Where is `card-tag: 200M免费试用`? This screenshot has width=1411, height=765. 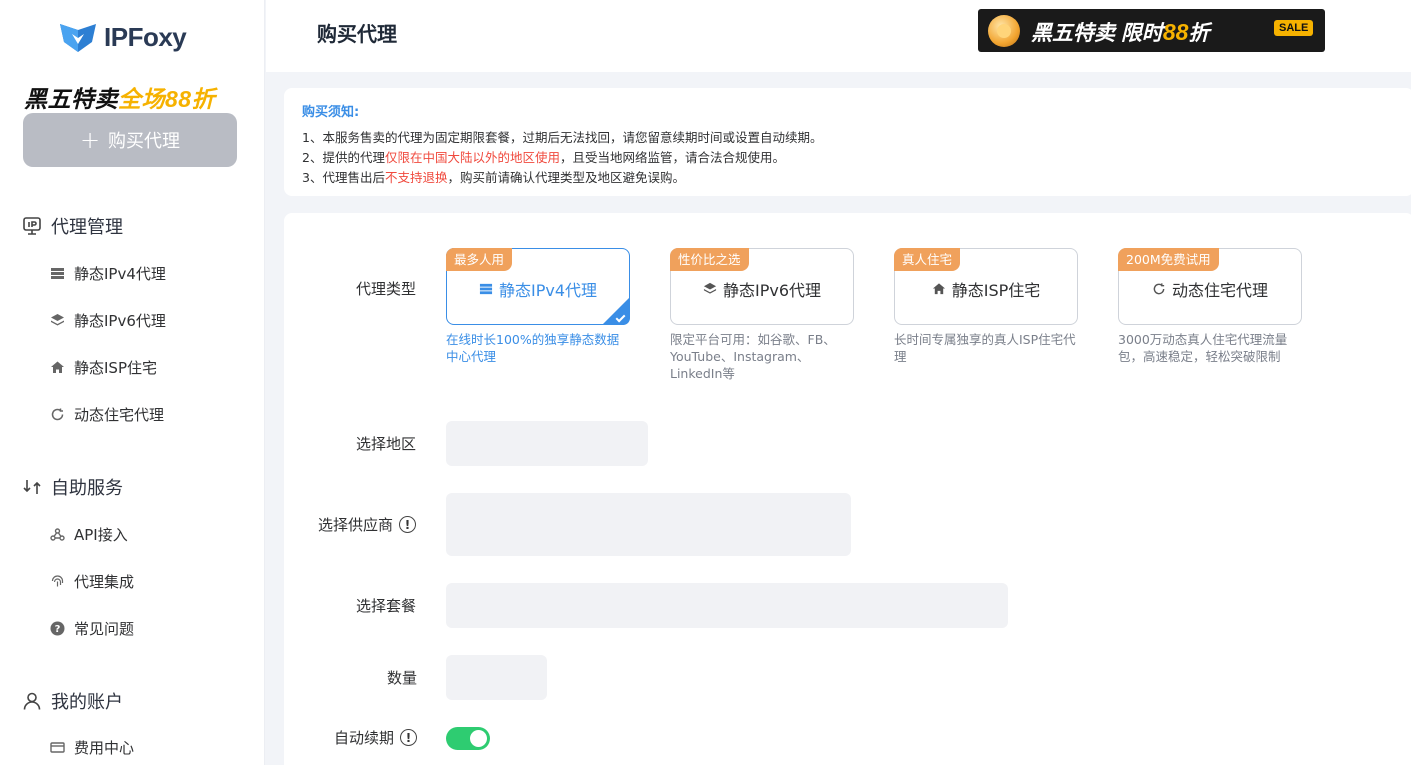
card-tag: 200M免费试用 is located at coordinates (1168, 259).